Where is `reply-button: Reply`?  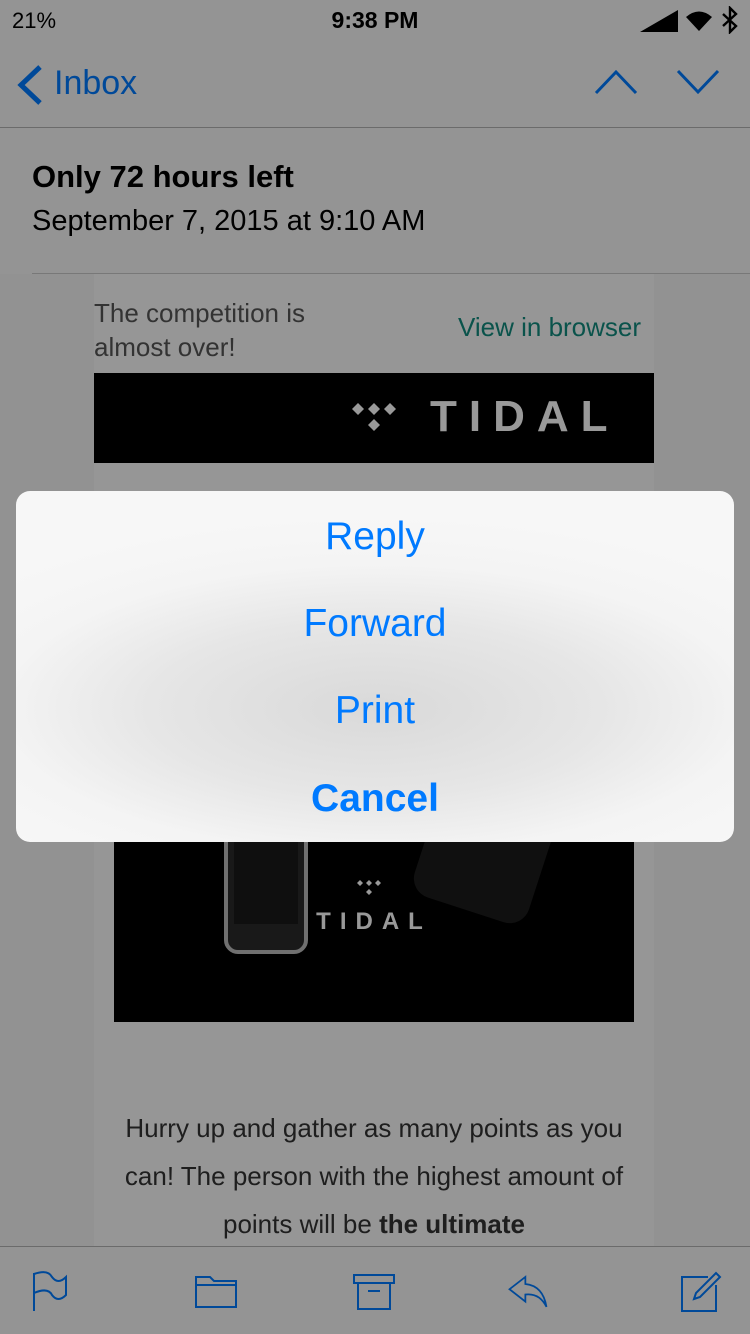
reply-button: Reply is located at coordinates (375, 537).